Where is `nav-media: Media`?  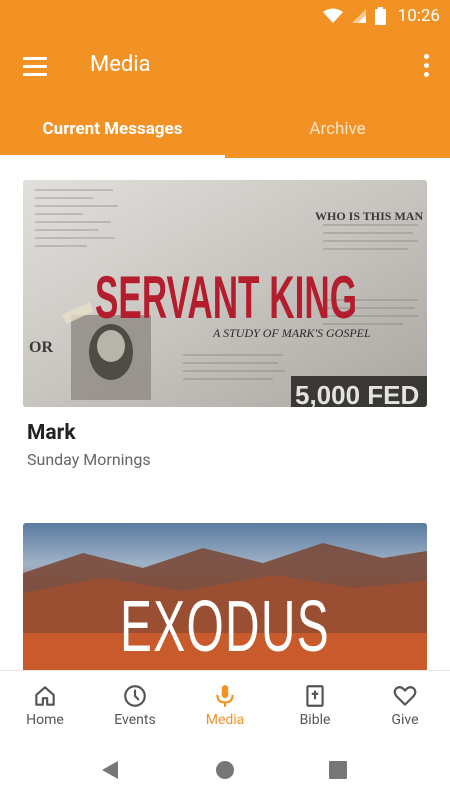
nav-media: Media is located at coordinates (225, 705).